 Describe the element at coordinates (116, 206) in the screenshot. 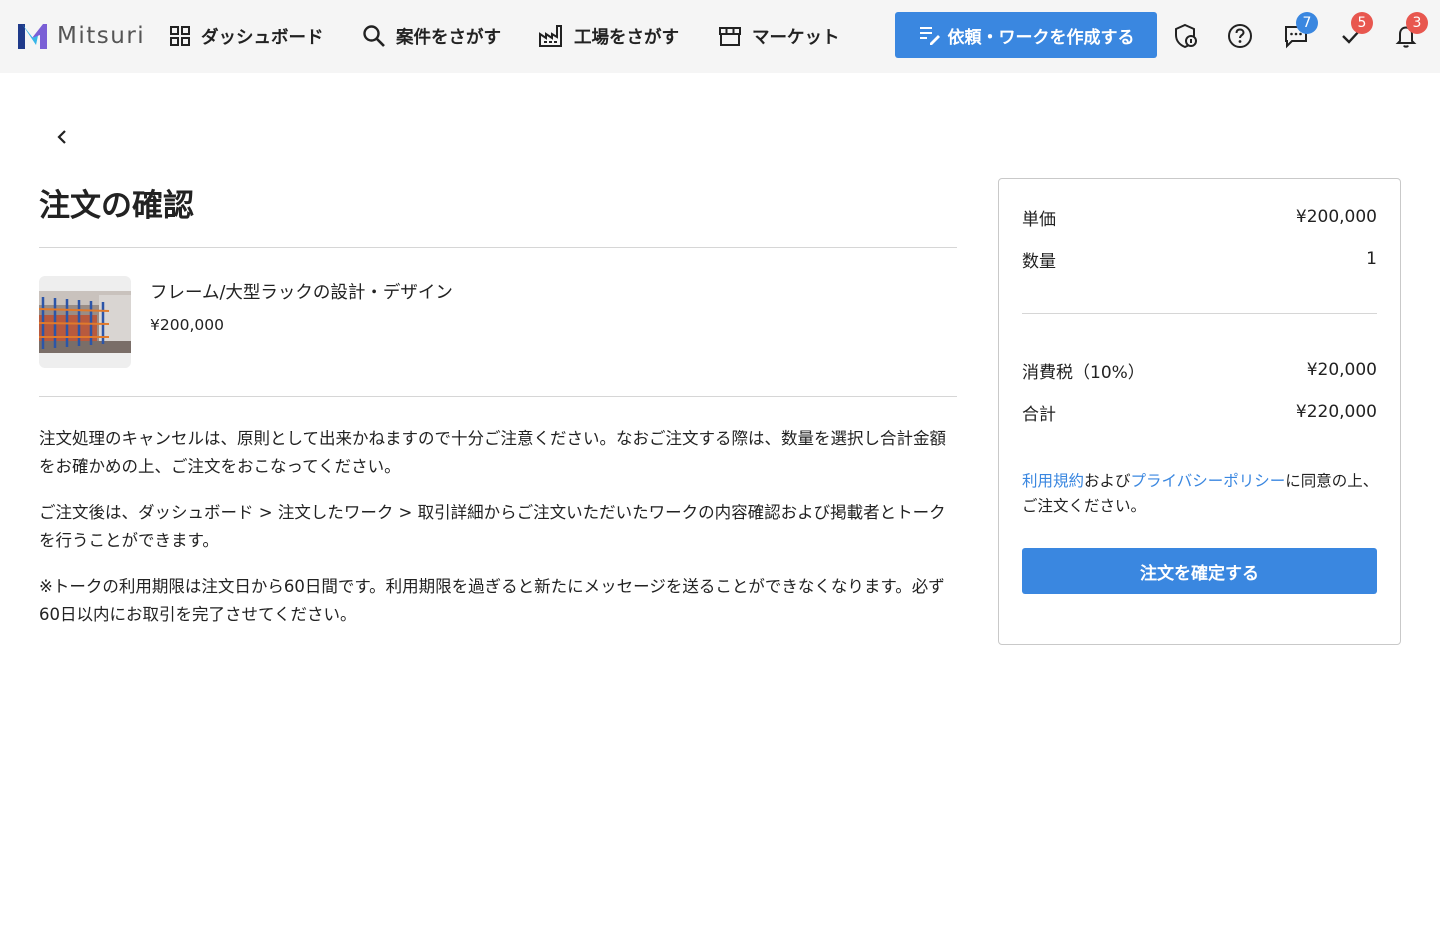

I see `page-title: 注文の確認` at that location.